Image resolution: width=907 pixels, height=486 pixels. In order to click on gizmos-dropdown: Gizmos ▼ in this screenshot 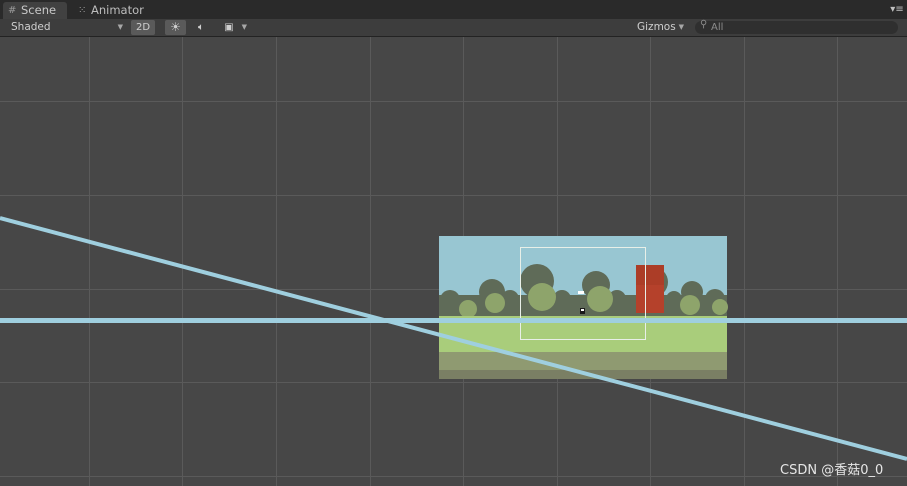, I will do `click(659, 27)`.